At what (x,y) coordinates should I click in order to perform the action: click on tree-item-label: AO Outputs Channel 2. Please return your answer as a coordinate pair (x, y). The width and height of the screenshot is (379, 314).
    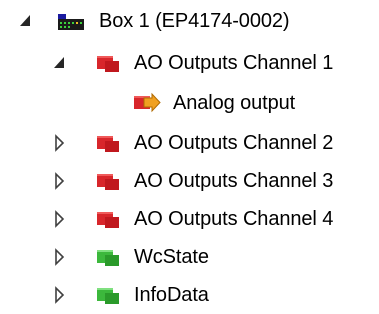
    Looking at the image, I should click on (234, 143).